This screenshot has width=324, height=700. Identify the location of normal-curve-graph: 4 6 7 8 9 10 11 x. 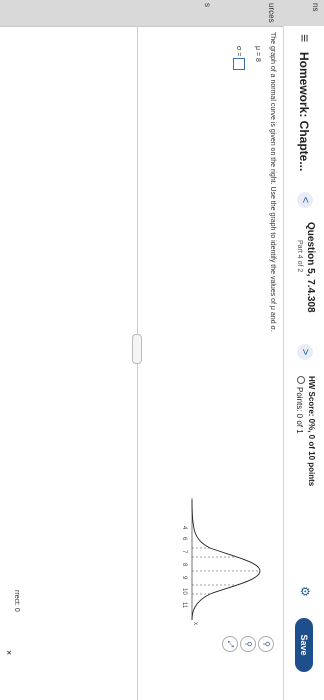
(221, 561).